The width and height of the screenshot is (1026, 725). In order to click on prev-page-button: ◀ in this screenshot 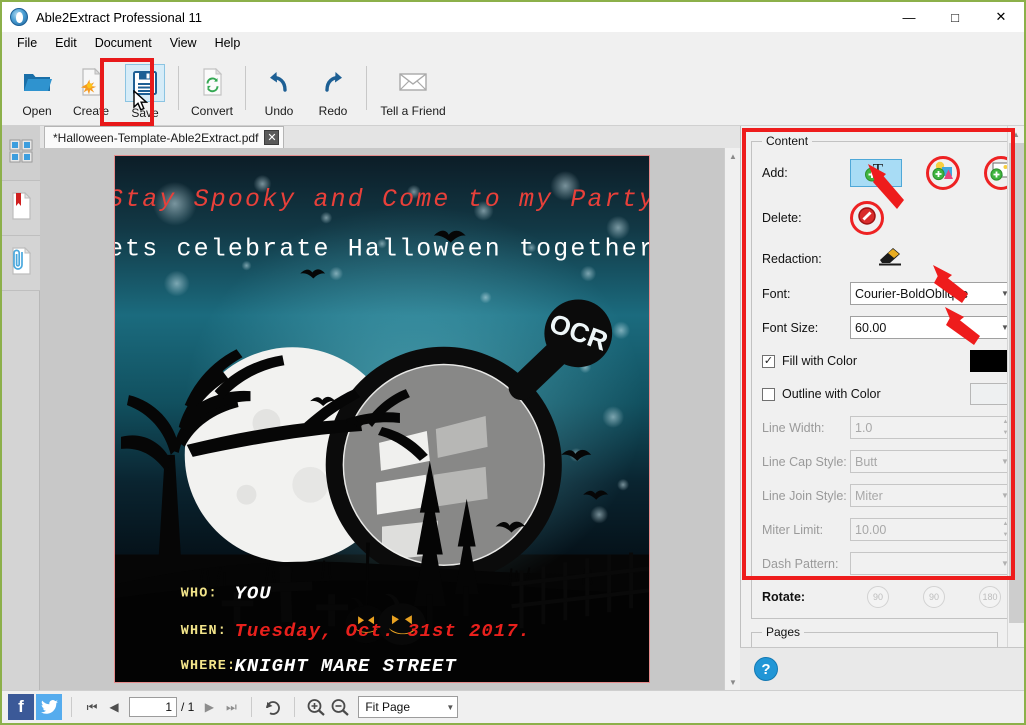, I will do `click(114, 707)`.